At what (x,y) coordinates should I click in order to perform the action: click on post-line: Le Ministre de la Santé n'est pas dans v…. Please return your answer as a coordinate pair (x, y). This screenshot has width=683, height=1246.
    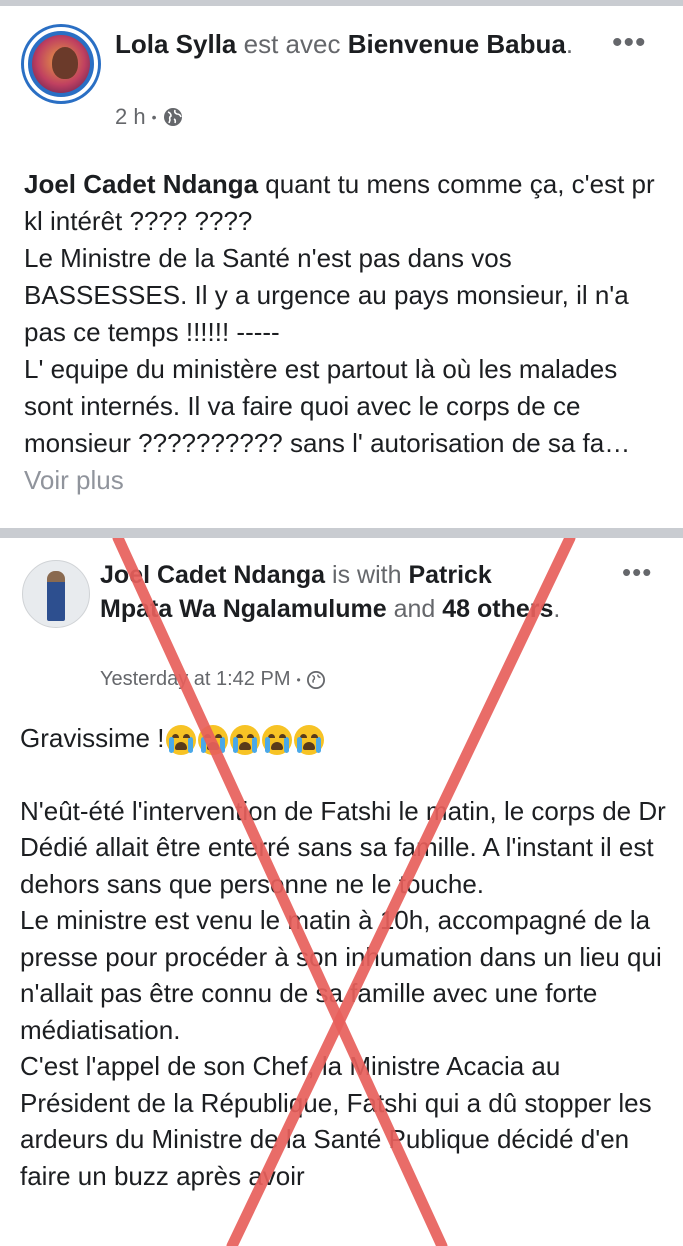
    Looking at the image, I should click on (326, 295).